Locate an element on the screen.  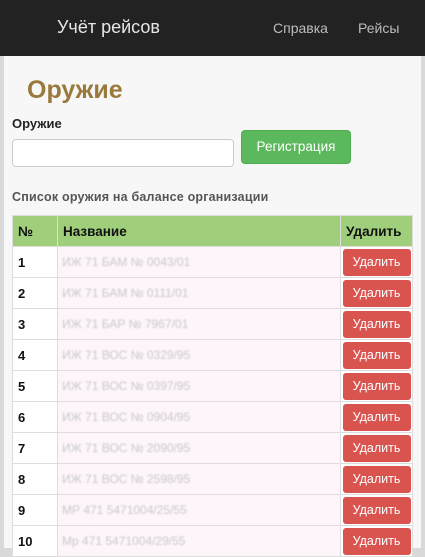
row-name: ИЖ 71 БАМ № 0043/01 is located at coordinates (126, 262).